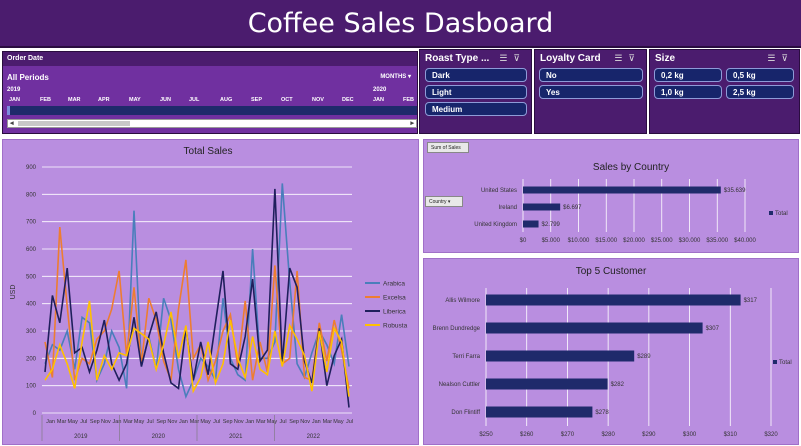 The image size is (801, 446). What do you see at coordinates (287, 100) in the screenshot?
I see `timeline-month: OCT` at bounding box center [287, 100].